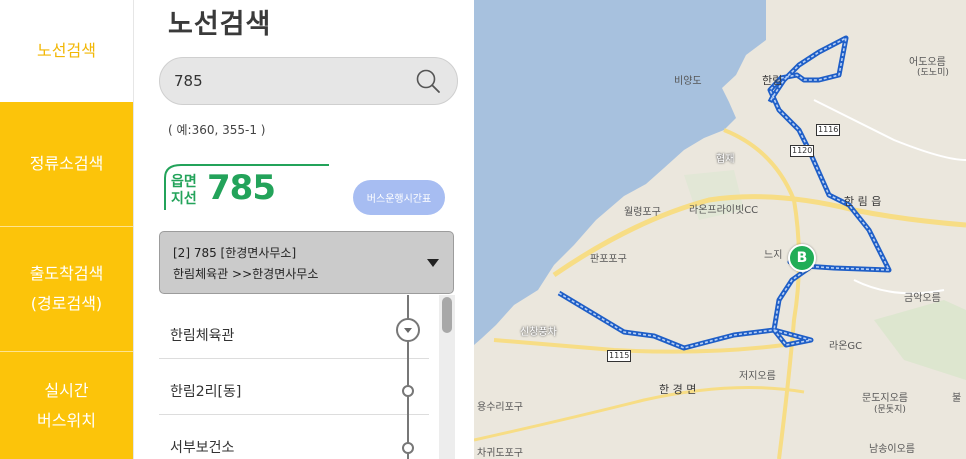  Describe the element at coordinates (306, 262) in the screenshot. I see `route-direction-select: [2] 785 [한경면사무소] 한림체육관 >>한경면사무소` at that location.